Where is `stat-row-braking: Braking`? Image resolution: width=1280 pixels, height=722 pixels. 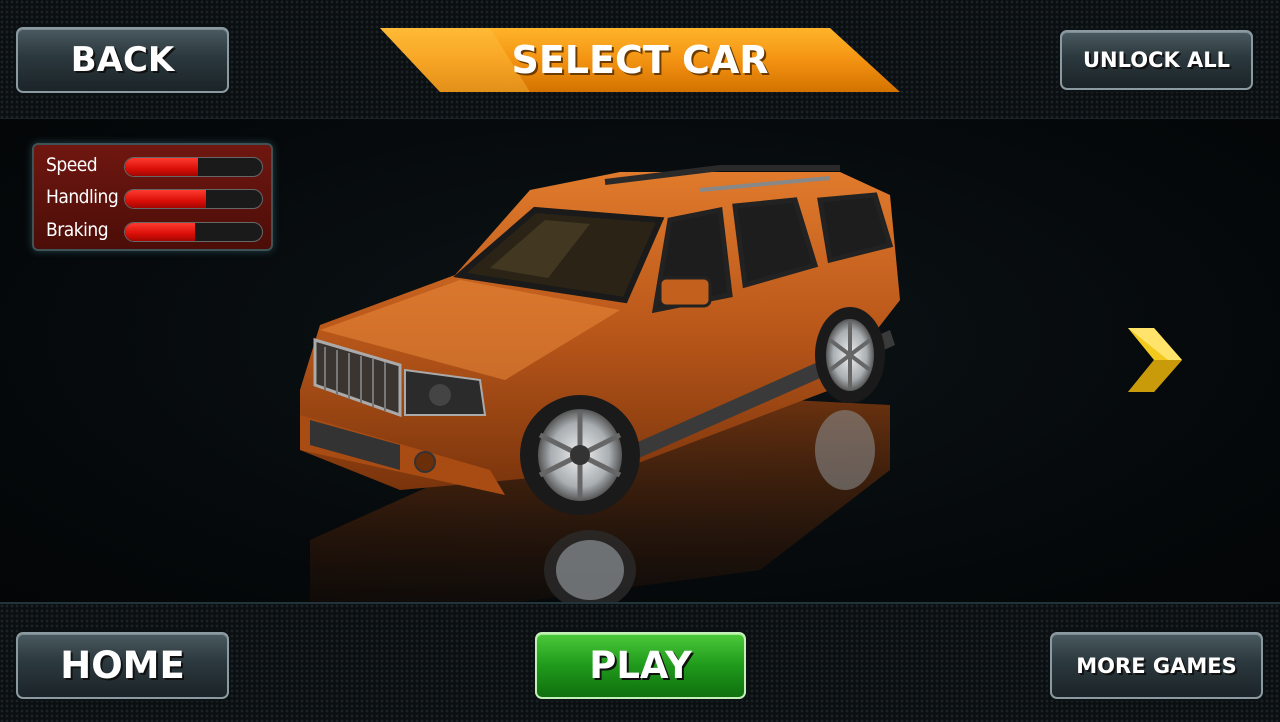 stat-row-braking: Braking is located at coordinates (158, 232).